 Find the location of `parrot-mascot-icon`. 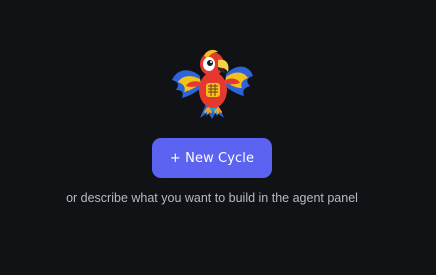

parrot-mascot-icon is located at coordinates (212, 84).